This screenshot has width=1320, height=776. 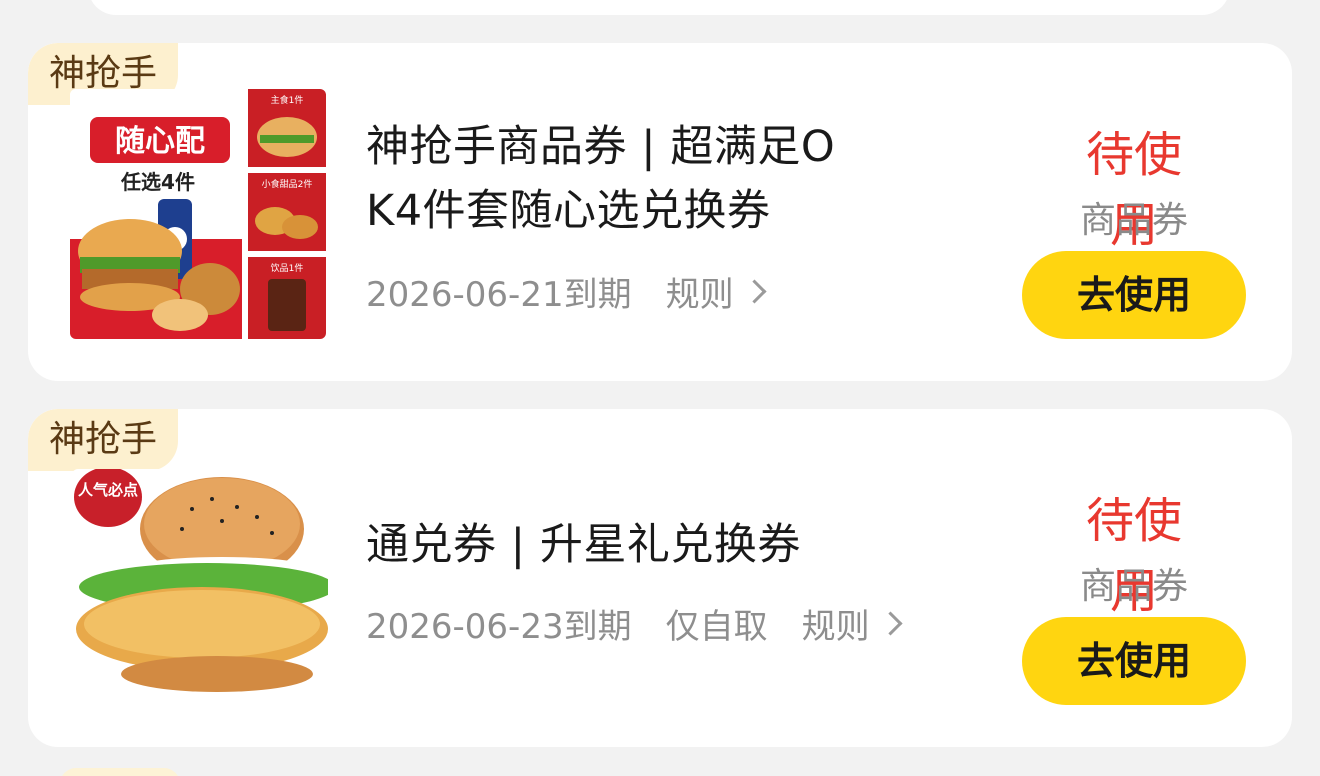 I want to click on coupon-product-image: 人气必点, so click(x=200, y=585).